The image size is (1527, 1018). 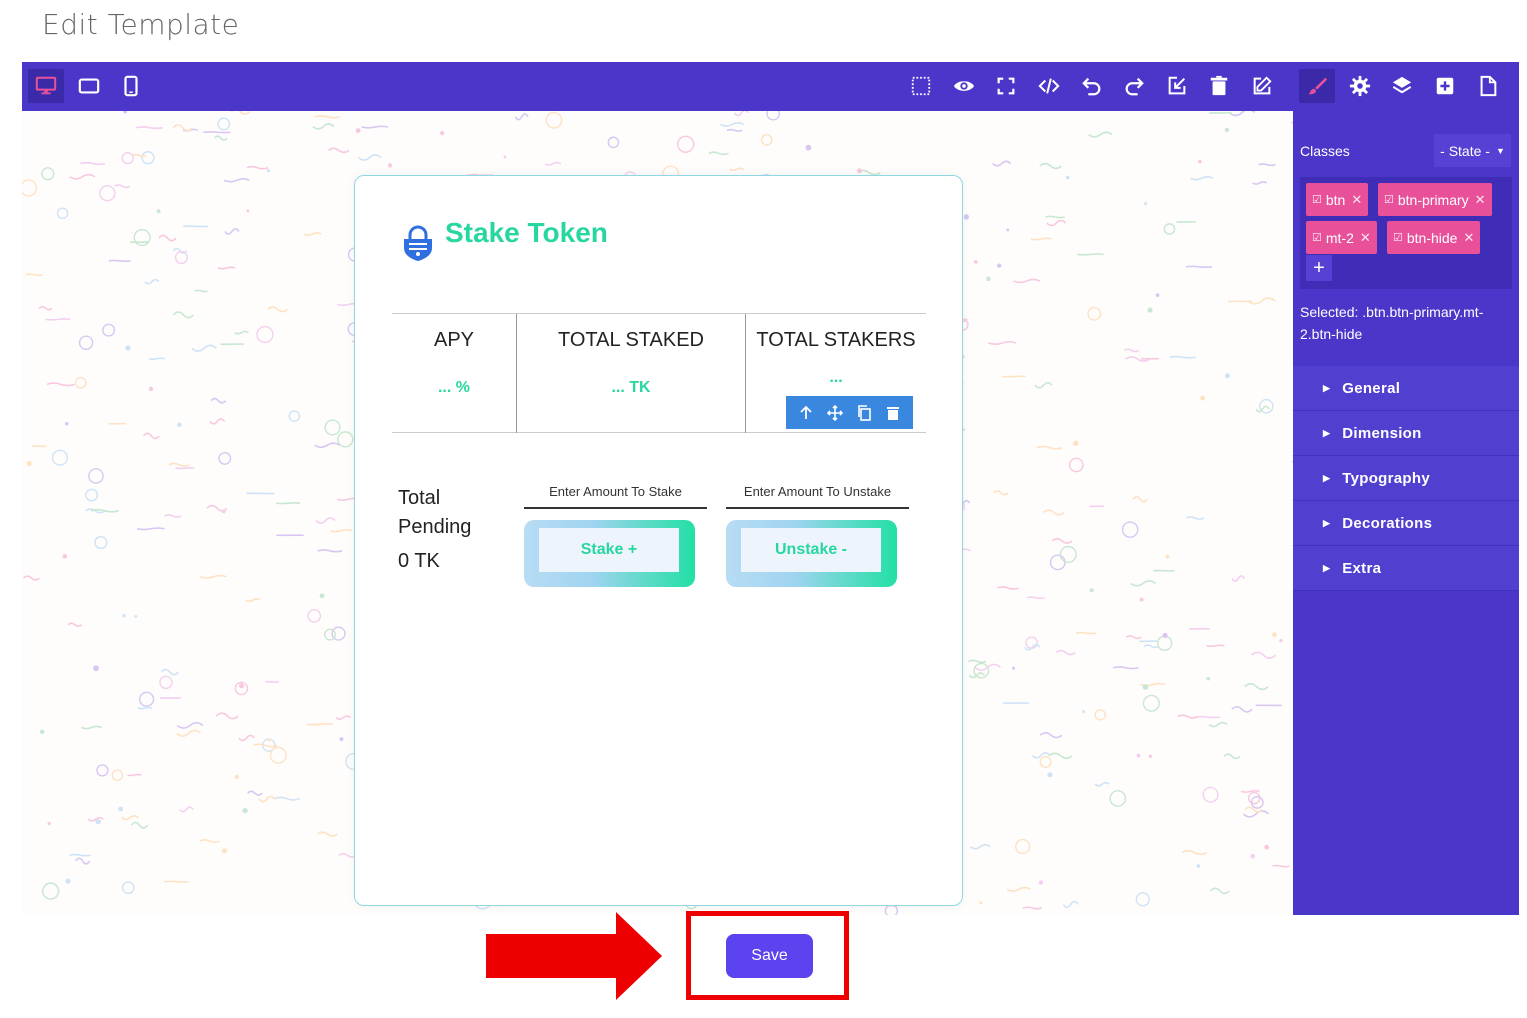 What do you see at coordinates (1262, 86) in the screenshot?
I see `edit-icon` at bounding box center [1262, 86].